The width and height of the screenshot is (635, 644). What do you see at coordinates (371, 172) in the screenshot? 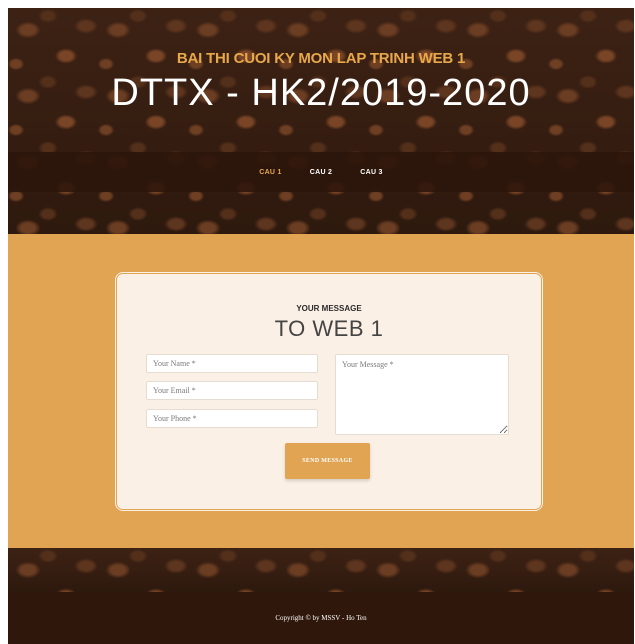
I see `nav-link-cau-3: CAU 3` at bounding box center [371, 172].